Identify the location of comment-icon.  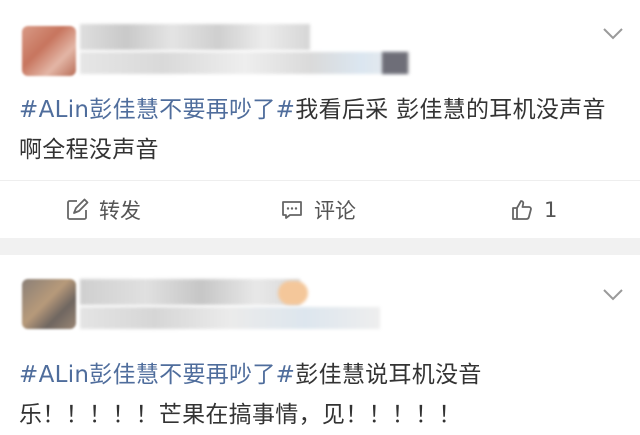
(292, 210).